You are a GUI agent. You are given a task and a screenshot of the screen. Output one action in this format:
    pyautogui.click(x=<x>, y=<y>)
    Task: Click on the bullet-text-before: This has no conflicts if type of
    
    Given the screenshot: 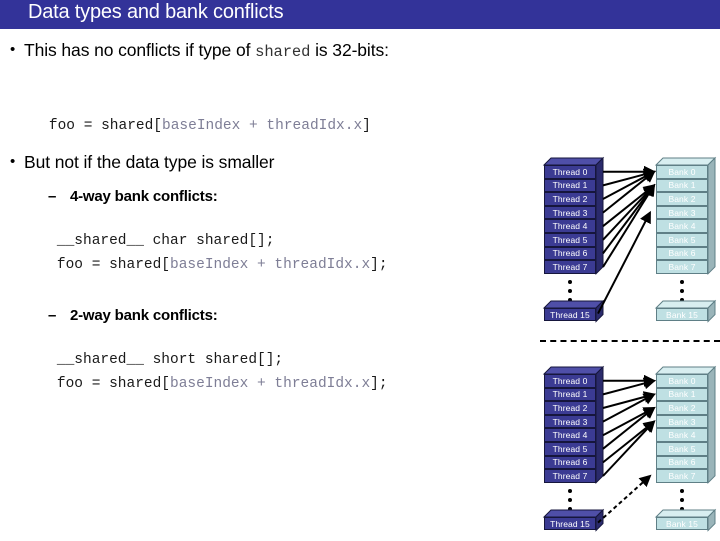 What is the action you would take?
    pyautogui.click(x=140, y=50)
    